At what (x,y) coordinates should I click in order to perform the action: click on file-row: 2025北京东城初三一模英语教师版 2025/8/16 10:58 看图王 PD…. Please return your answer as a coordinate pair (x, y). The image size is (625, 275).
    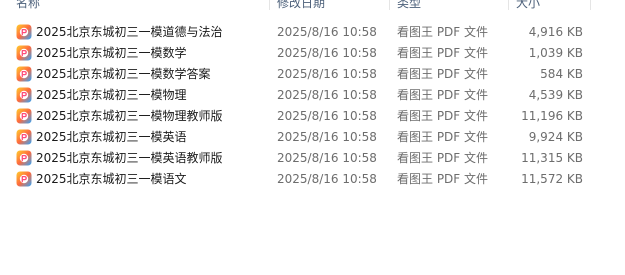
    Looking at the image, I should click on (312, 158).